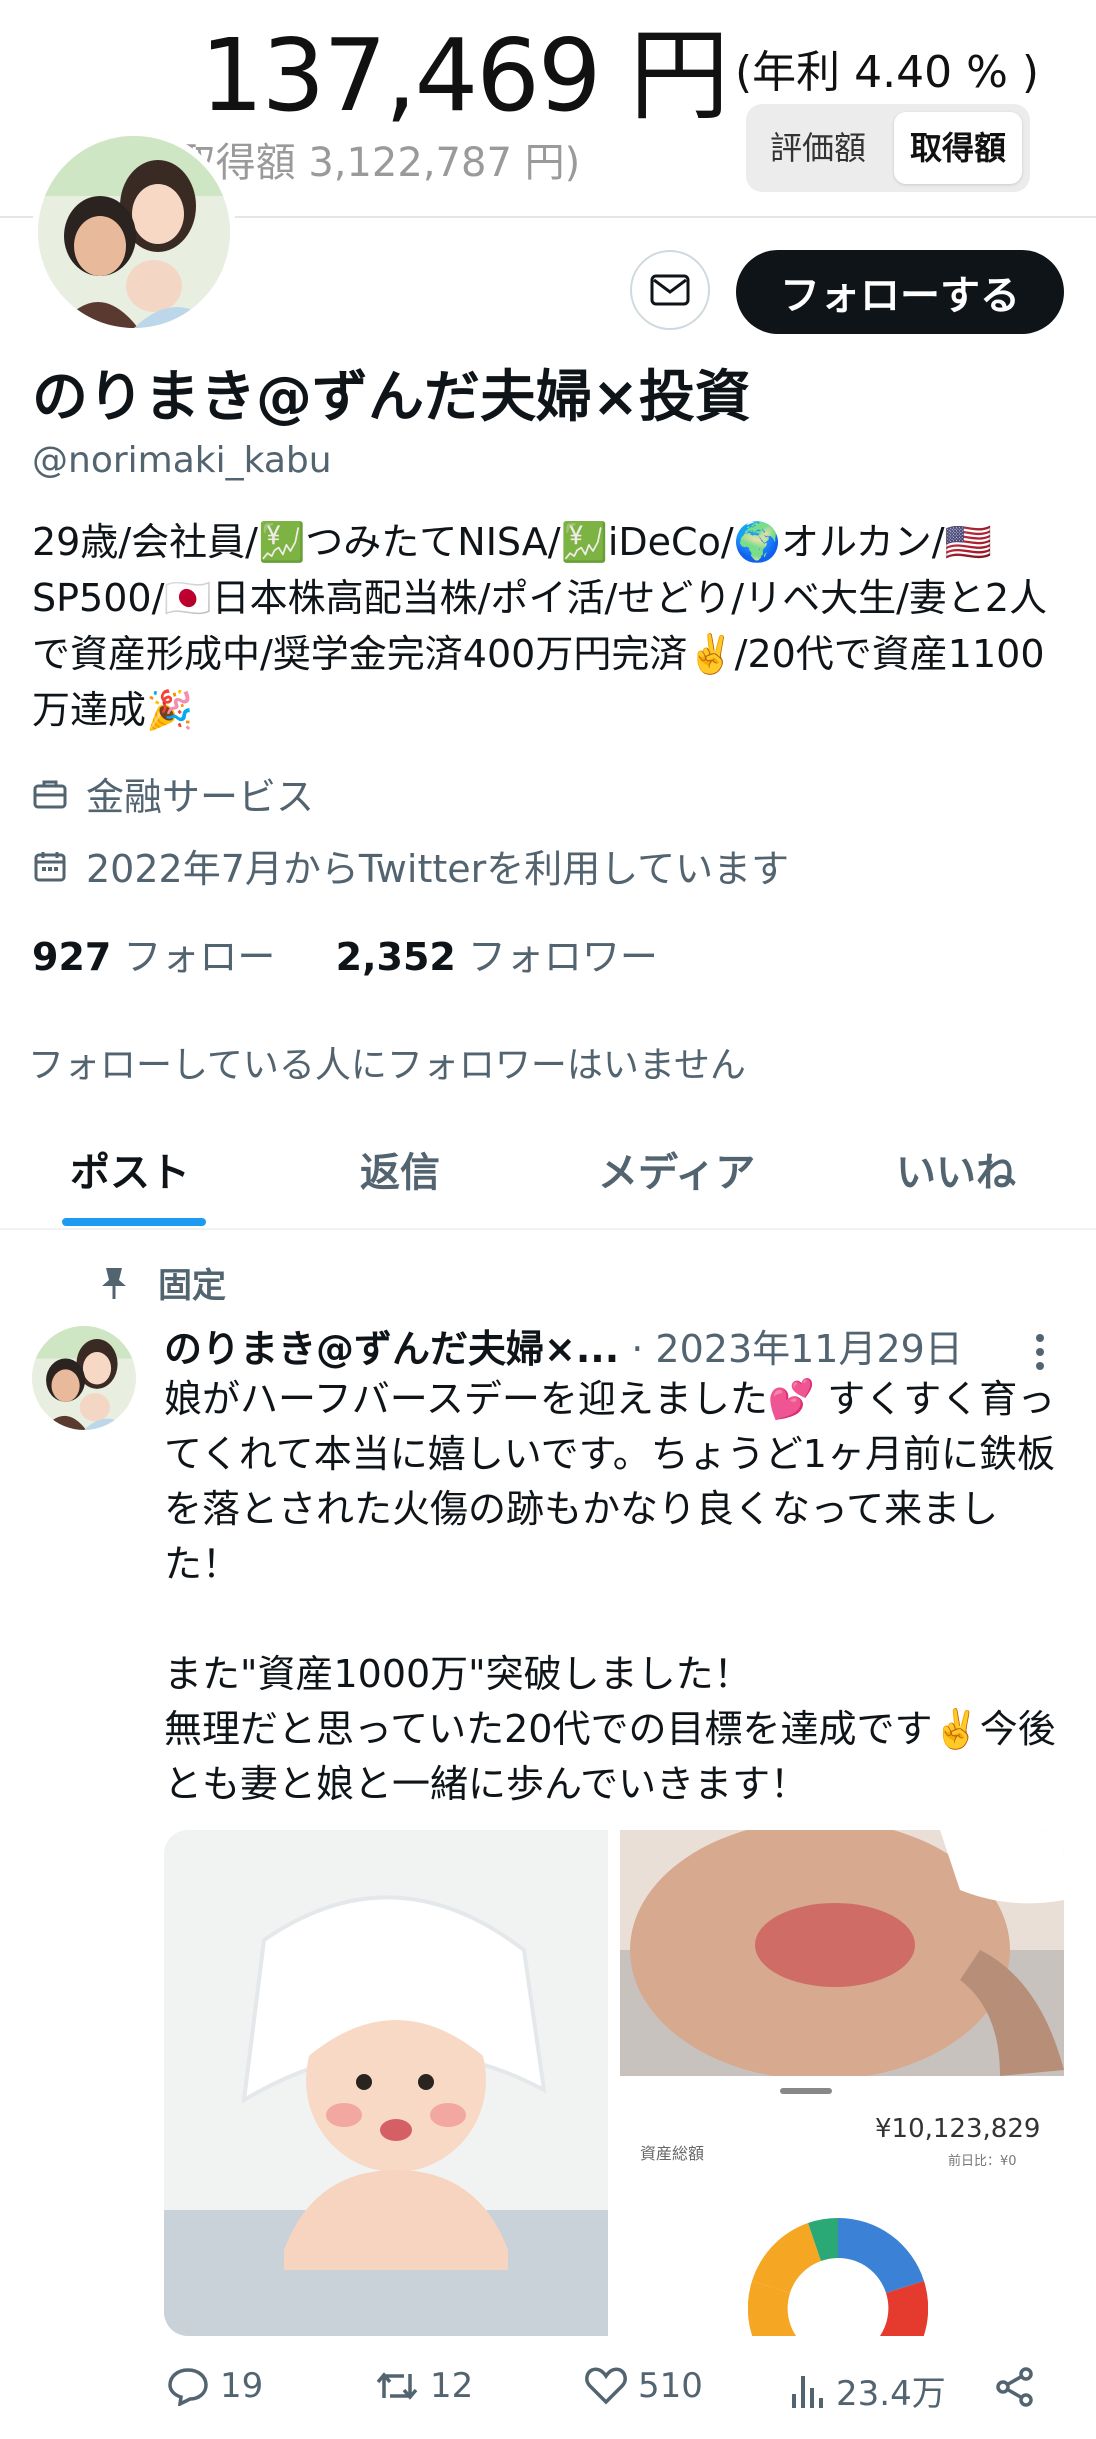 This screenshot has height=2439, width=1096. Describe the element at coordinates (1040, 1354) in the screenshot. I see `more-options-icon` at that location.